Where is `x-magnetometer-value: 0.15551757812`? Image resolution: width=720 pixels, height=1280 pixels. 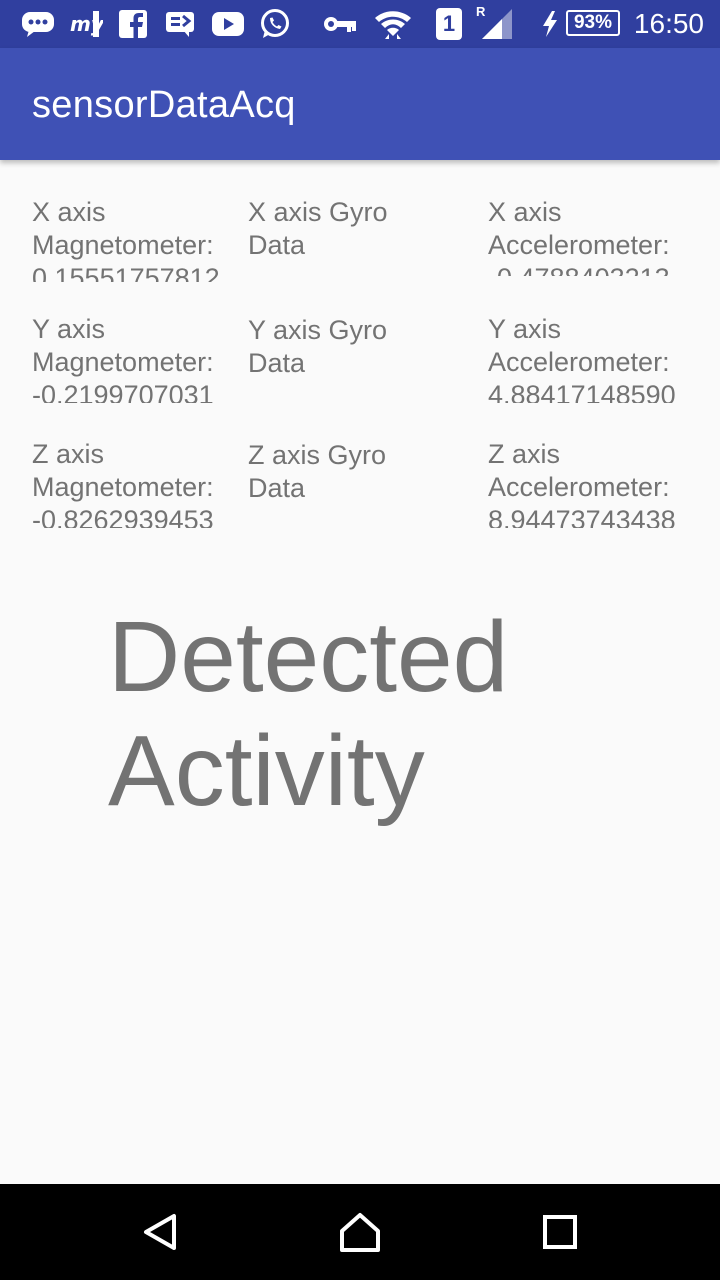
x-magnetometer-value: 0.15551757812 is located at coordinates (126, 272).